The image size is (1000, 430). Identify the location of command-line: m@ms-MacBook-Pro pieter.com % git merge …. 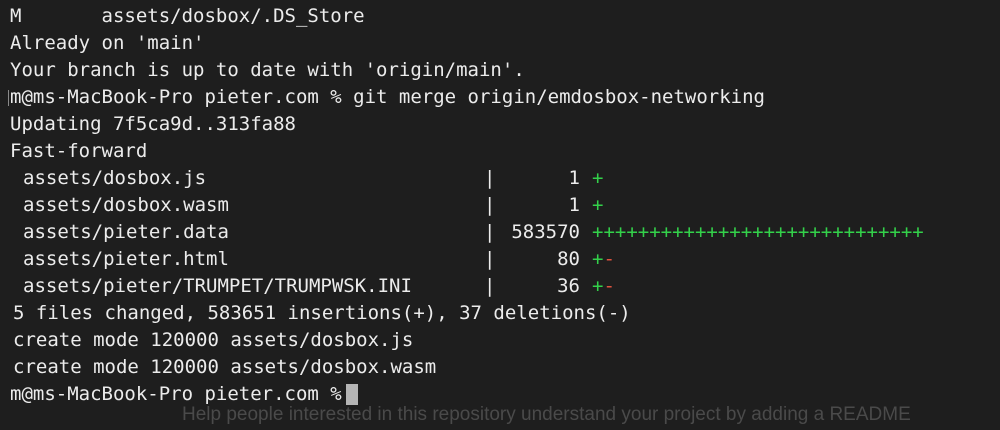
(500, 97).